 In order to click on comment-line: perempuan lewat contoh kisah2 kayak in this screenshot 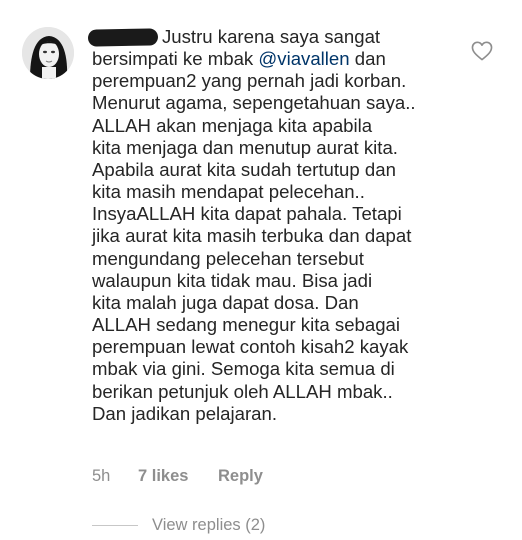, I will do `click(250, 347)`.